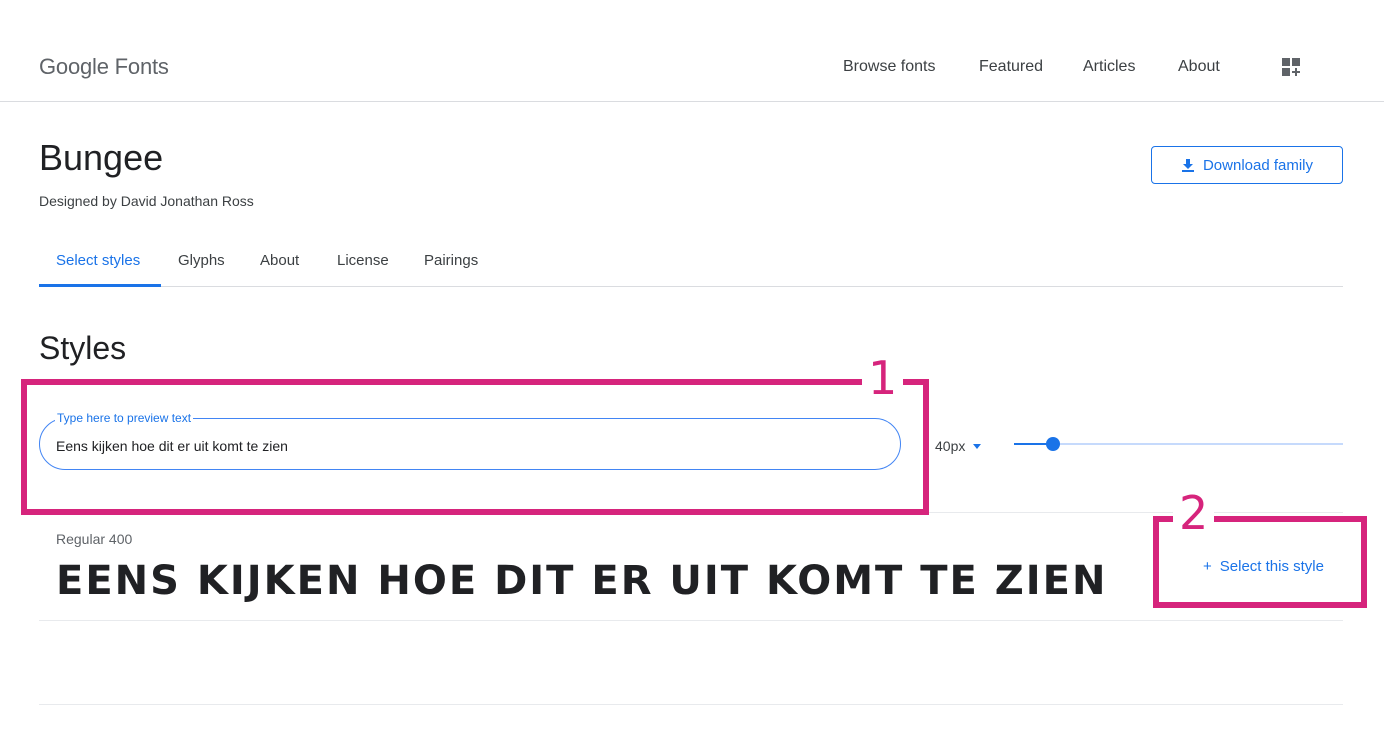 This screenshot has width=1384, height=740. I want to click on style-row-divider, so click(691, 620).